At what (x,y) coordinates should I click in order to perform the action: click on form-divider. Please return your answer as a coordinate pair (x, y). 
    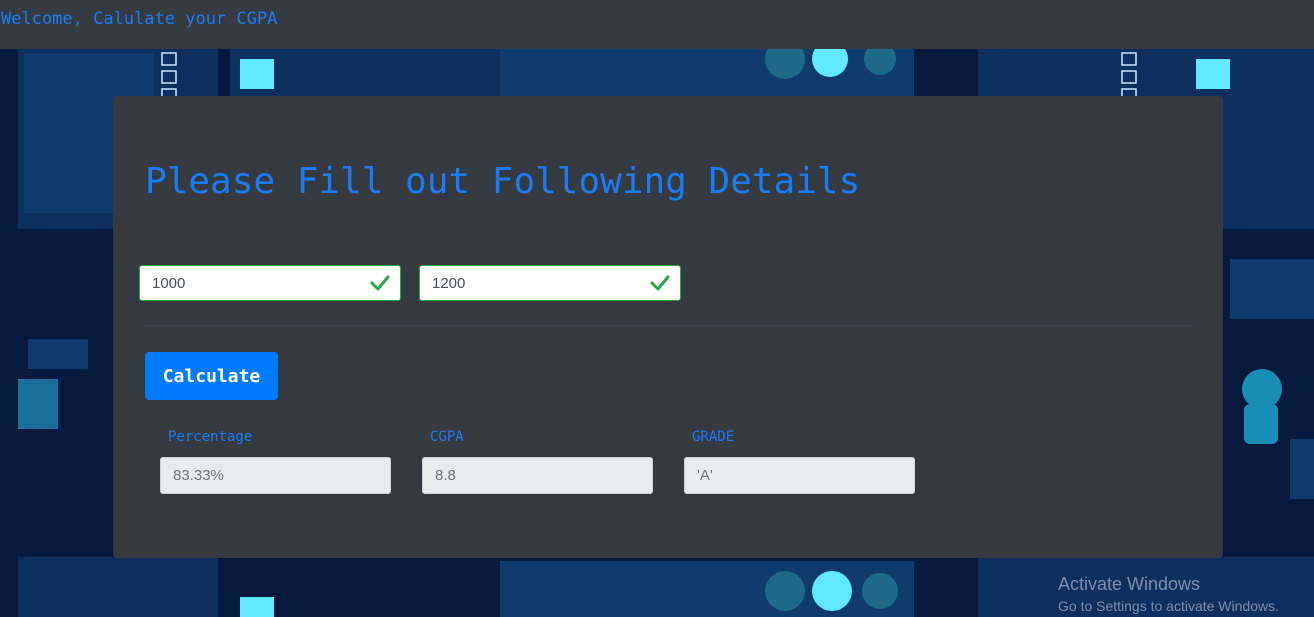
    Looking at the image, I should click on (666, 325).